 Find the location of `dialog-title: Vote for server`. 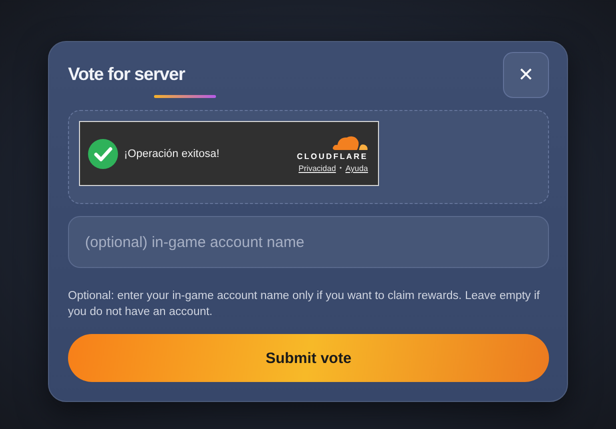

dialog-title: Vote for server is located at coordinates (127, 74).